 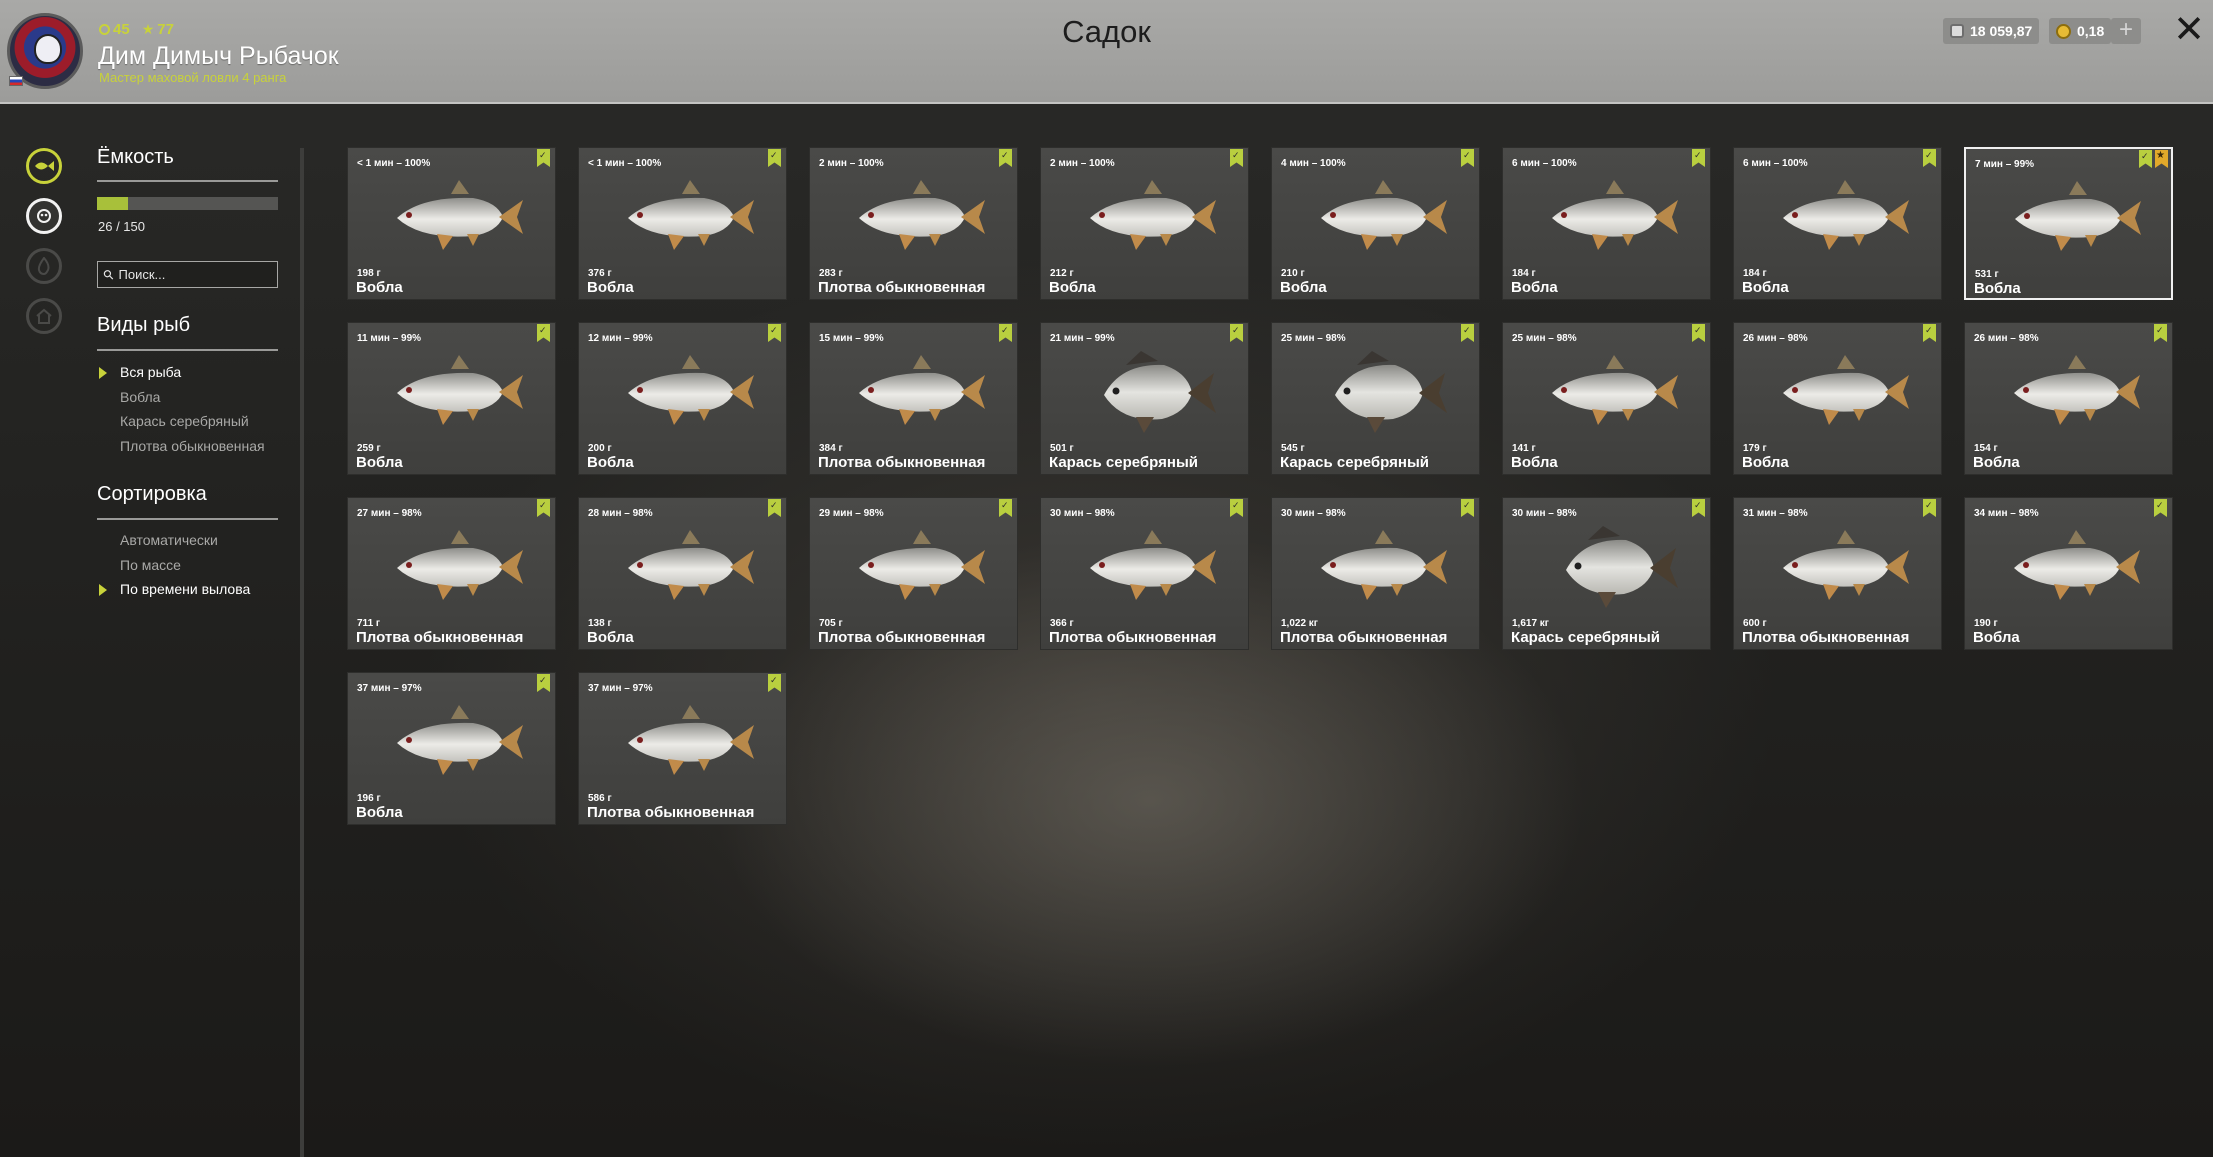 I want to click on gold-balance: 0,18, so click(x=2080, y=31).